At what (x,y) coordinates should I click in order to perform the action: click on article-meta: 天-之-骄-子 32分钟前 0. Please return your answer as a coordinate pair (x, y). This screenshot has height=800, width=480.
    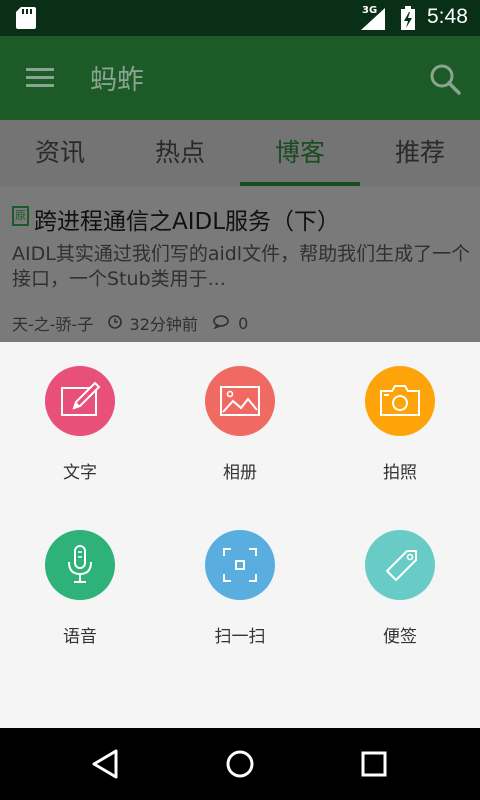
    Looking at the image, I should click on (130, 323).